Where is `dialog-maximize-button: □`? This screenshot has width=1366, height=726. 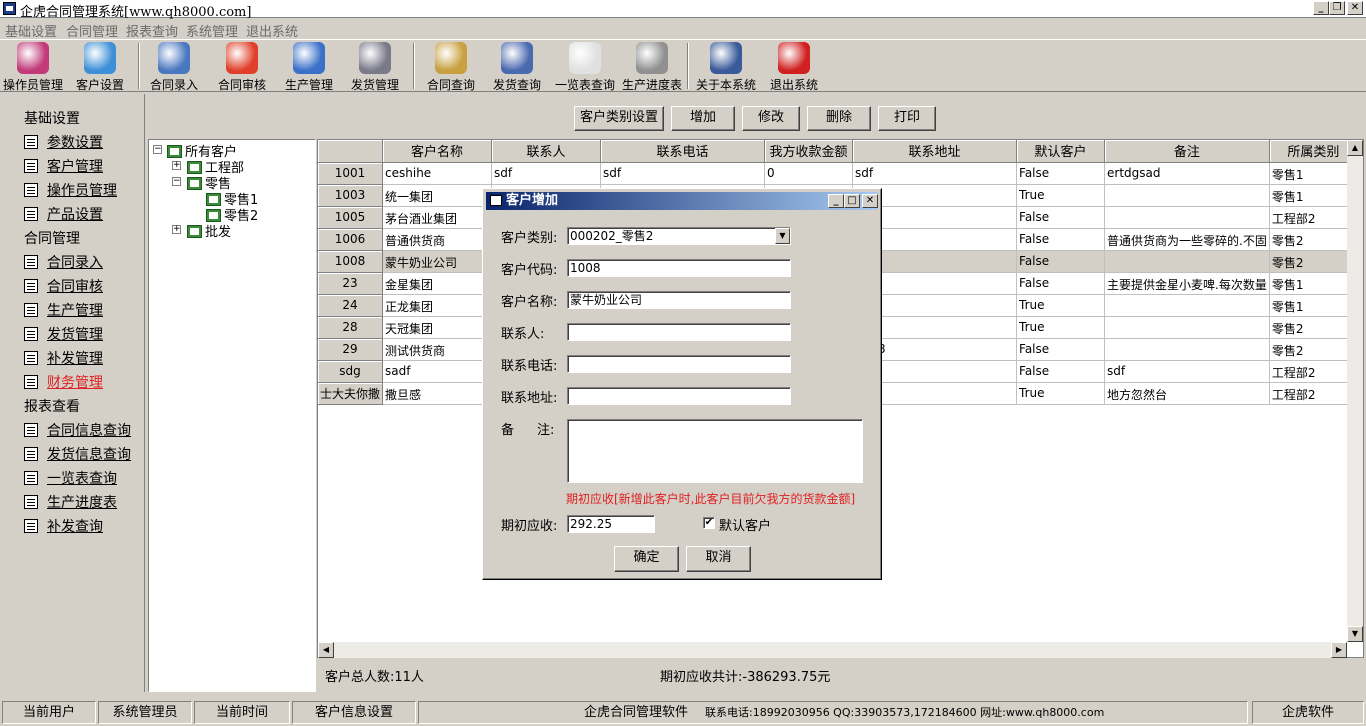
dialog-maximize-button: □ is located at coordinates (852, 201).